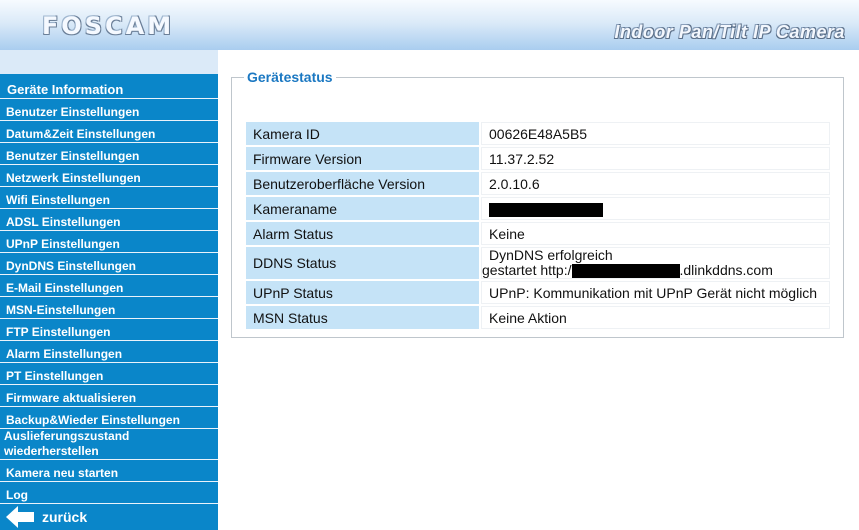 The height and width of the screenshot is (530, 859). I want to click on status-key: DDNS Status, so click(362, 263).